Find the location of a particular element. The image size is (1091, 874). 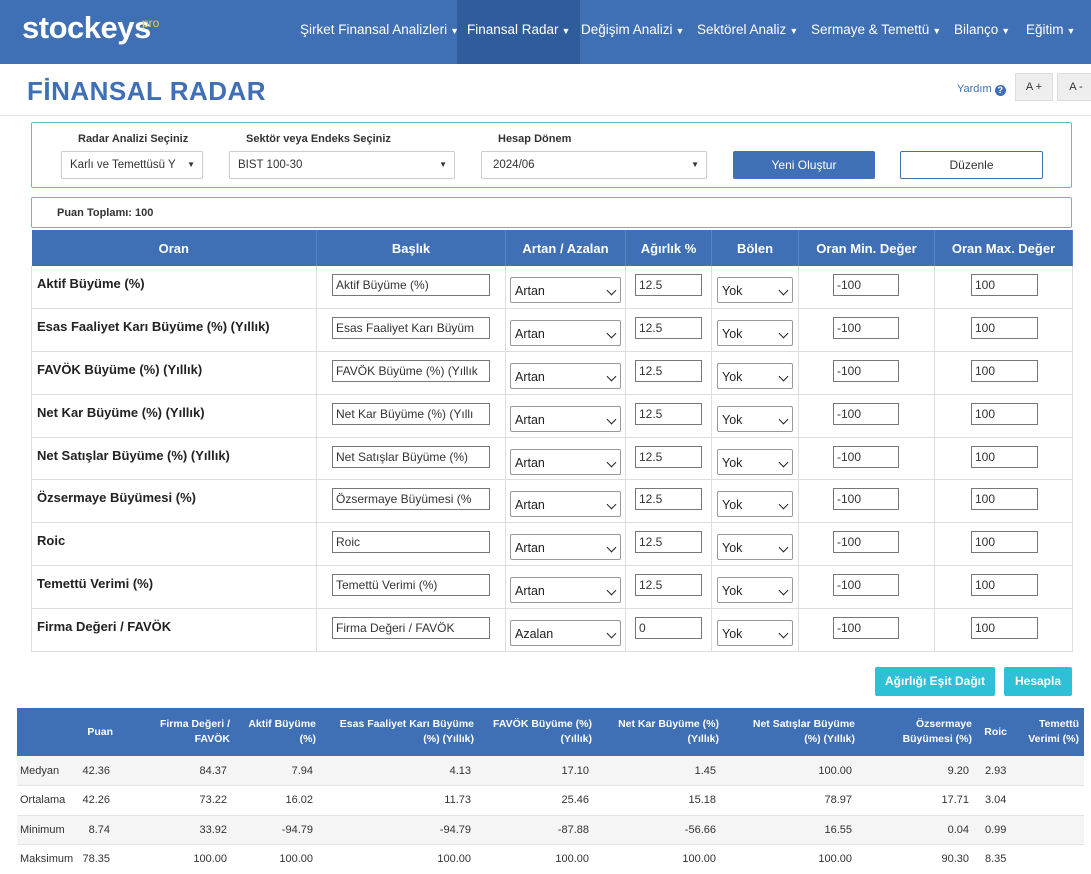

title-input: Net Satışlar Büyüme (%) is located at coordinates (411, 456).